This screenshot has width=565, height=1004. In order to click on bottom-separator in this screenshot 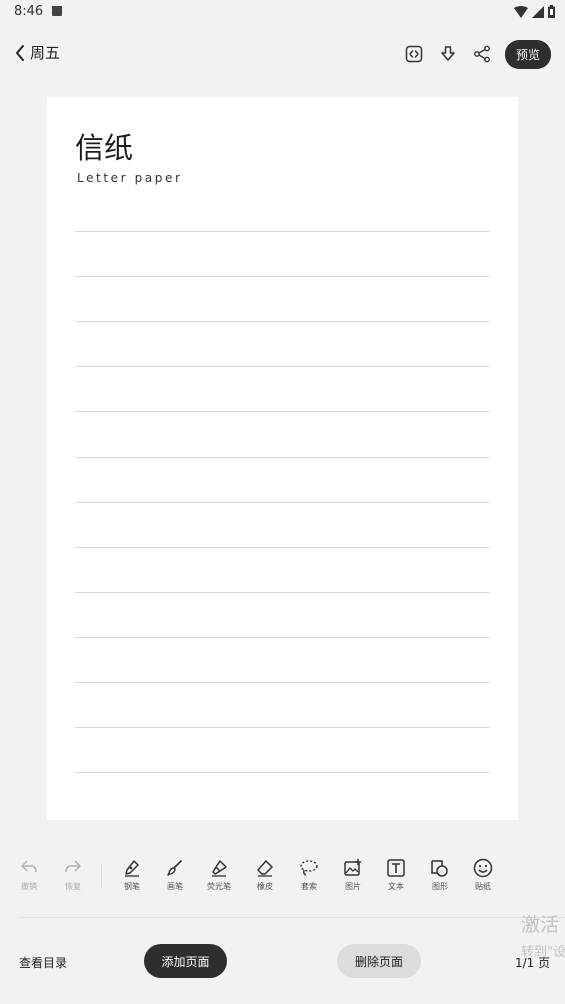, I will do `click(291, 917)`.